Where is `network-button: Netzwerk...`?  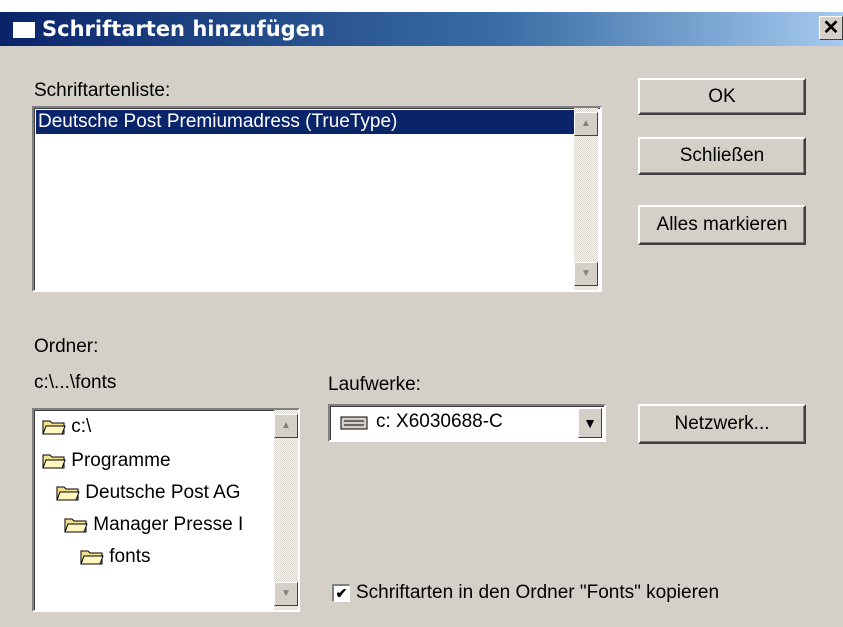 network-button: Netzwerk... is located at coordinates (722, 424).